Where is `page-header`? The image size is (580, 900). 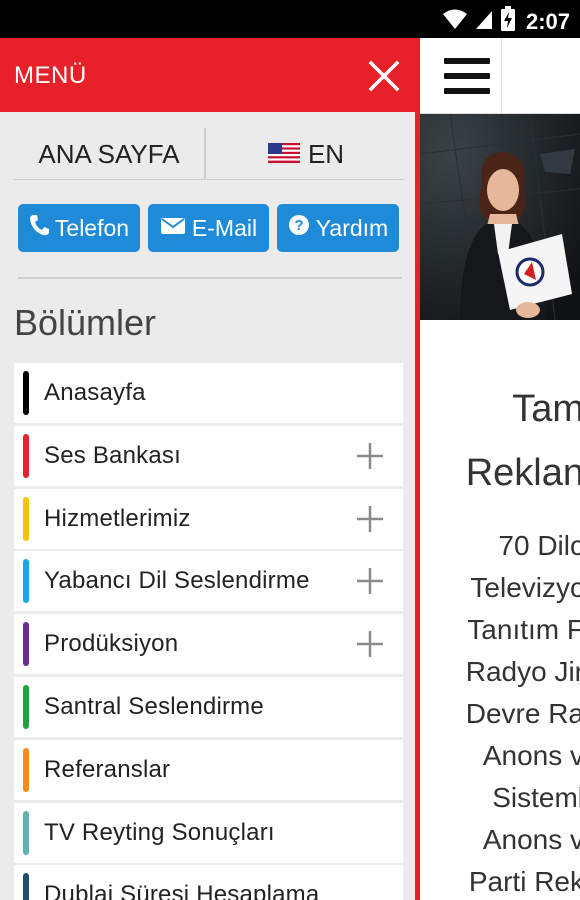 page-header is located at coordinates (500, 76).